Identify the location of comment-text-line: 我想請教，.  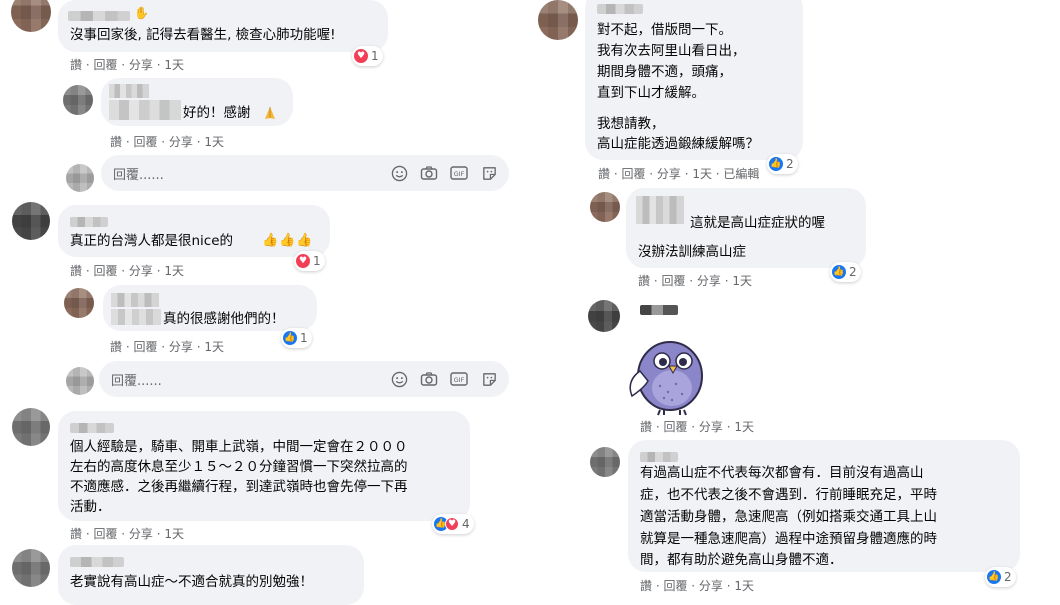
(631, 124).